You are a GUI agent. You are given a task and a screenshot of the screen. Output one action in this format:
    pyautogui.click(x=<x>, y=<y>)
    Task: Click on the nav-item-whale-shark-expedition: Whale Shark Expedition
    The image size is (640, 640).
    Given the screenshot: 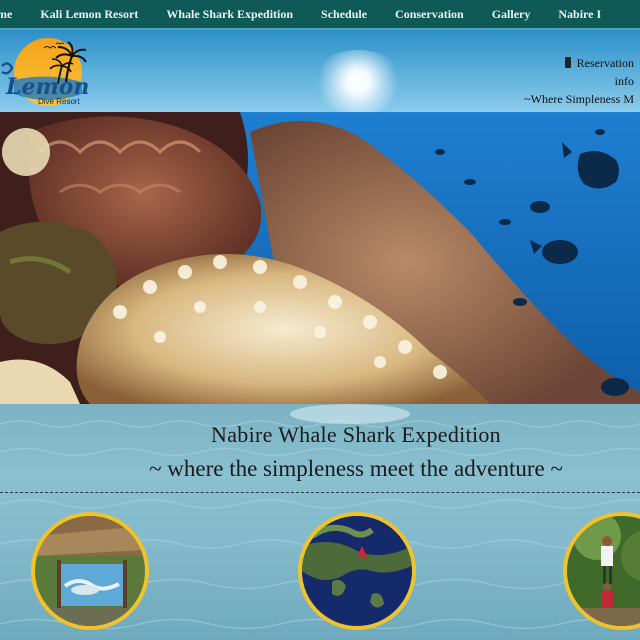 What is the action you would take?
    pyautogui.click(x=229, y=14)
    